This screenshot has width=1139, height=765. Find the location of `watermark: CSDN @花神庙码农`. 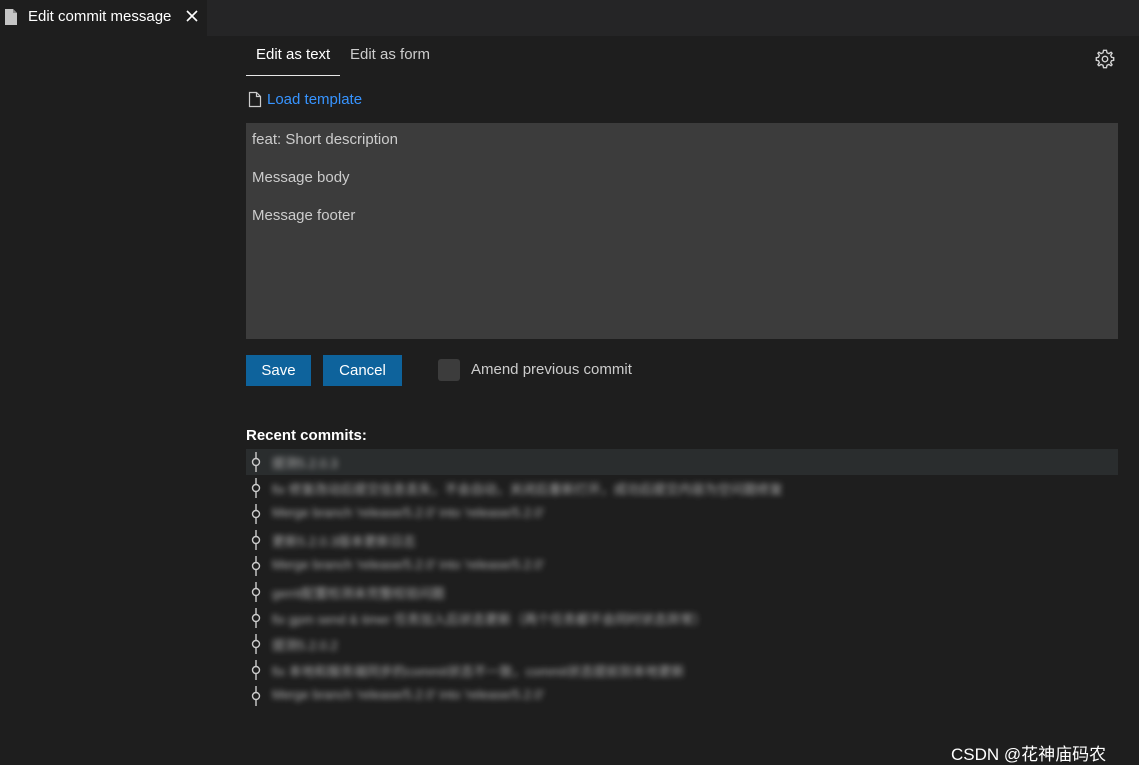

watermark: CSDN @花神庙码农 is located at coordinates (1029, 754).